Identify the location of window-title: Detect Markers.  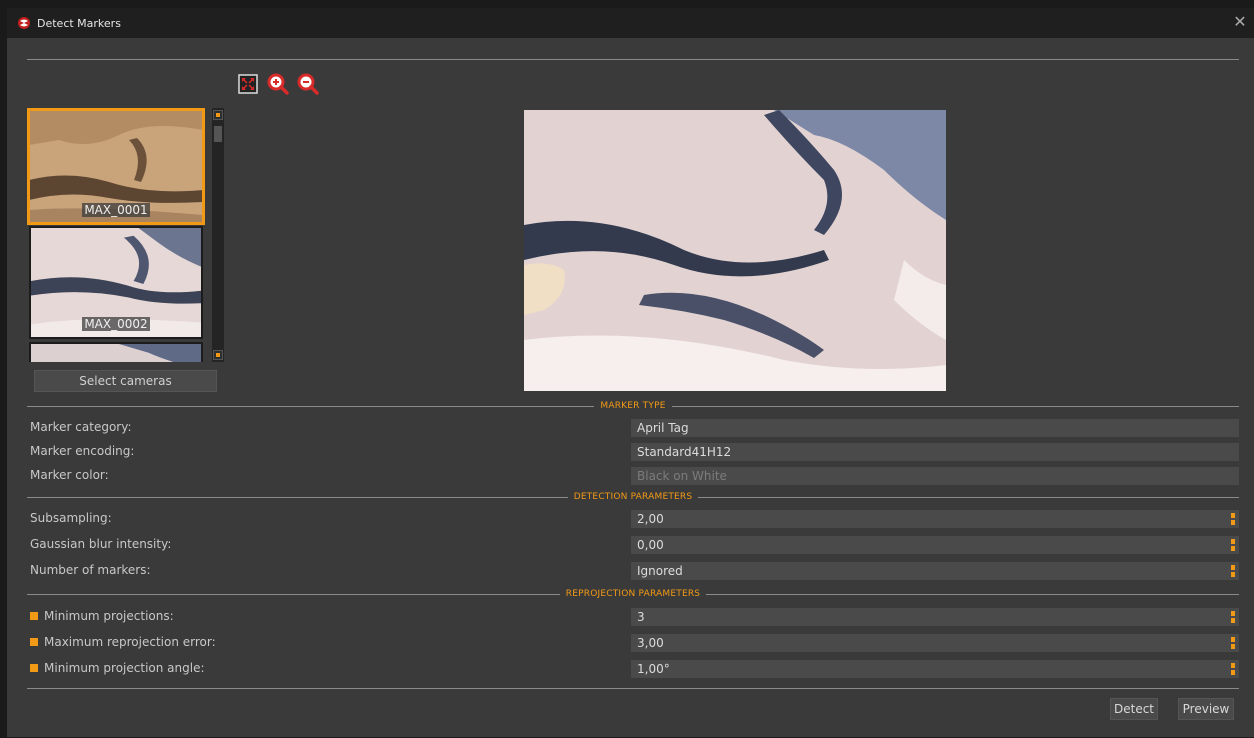
(79, 23).